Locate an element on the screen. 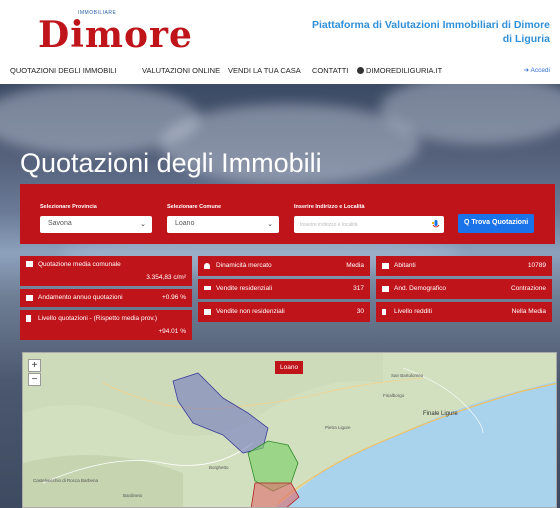 Image resolution: width=560 pixels, height=508 pixels. logo-wordmark: Dimore is located at coordinates (115, 35).